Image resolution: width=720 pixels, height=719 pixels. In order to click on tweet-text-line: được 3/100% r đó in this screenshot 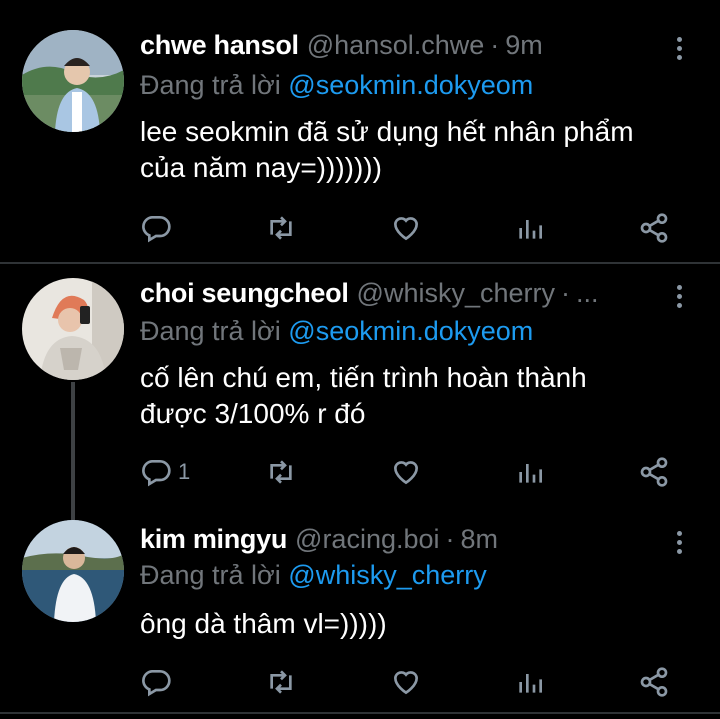, I will do `click(253, 413)`.